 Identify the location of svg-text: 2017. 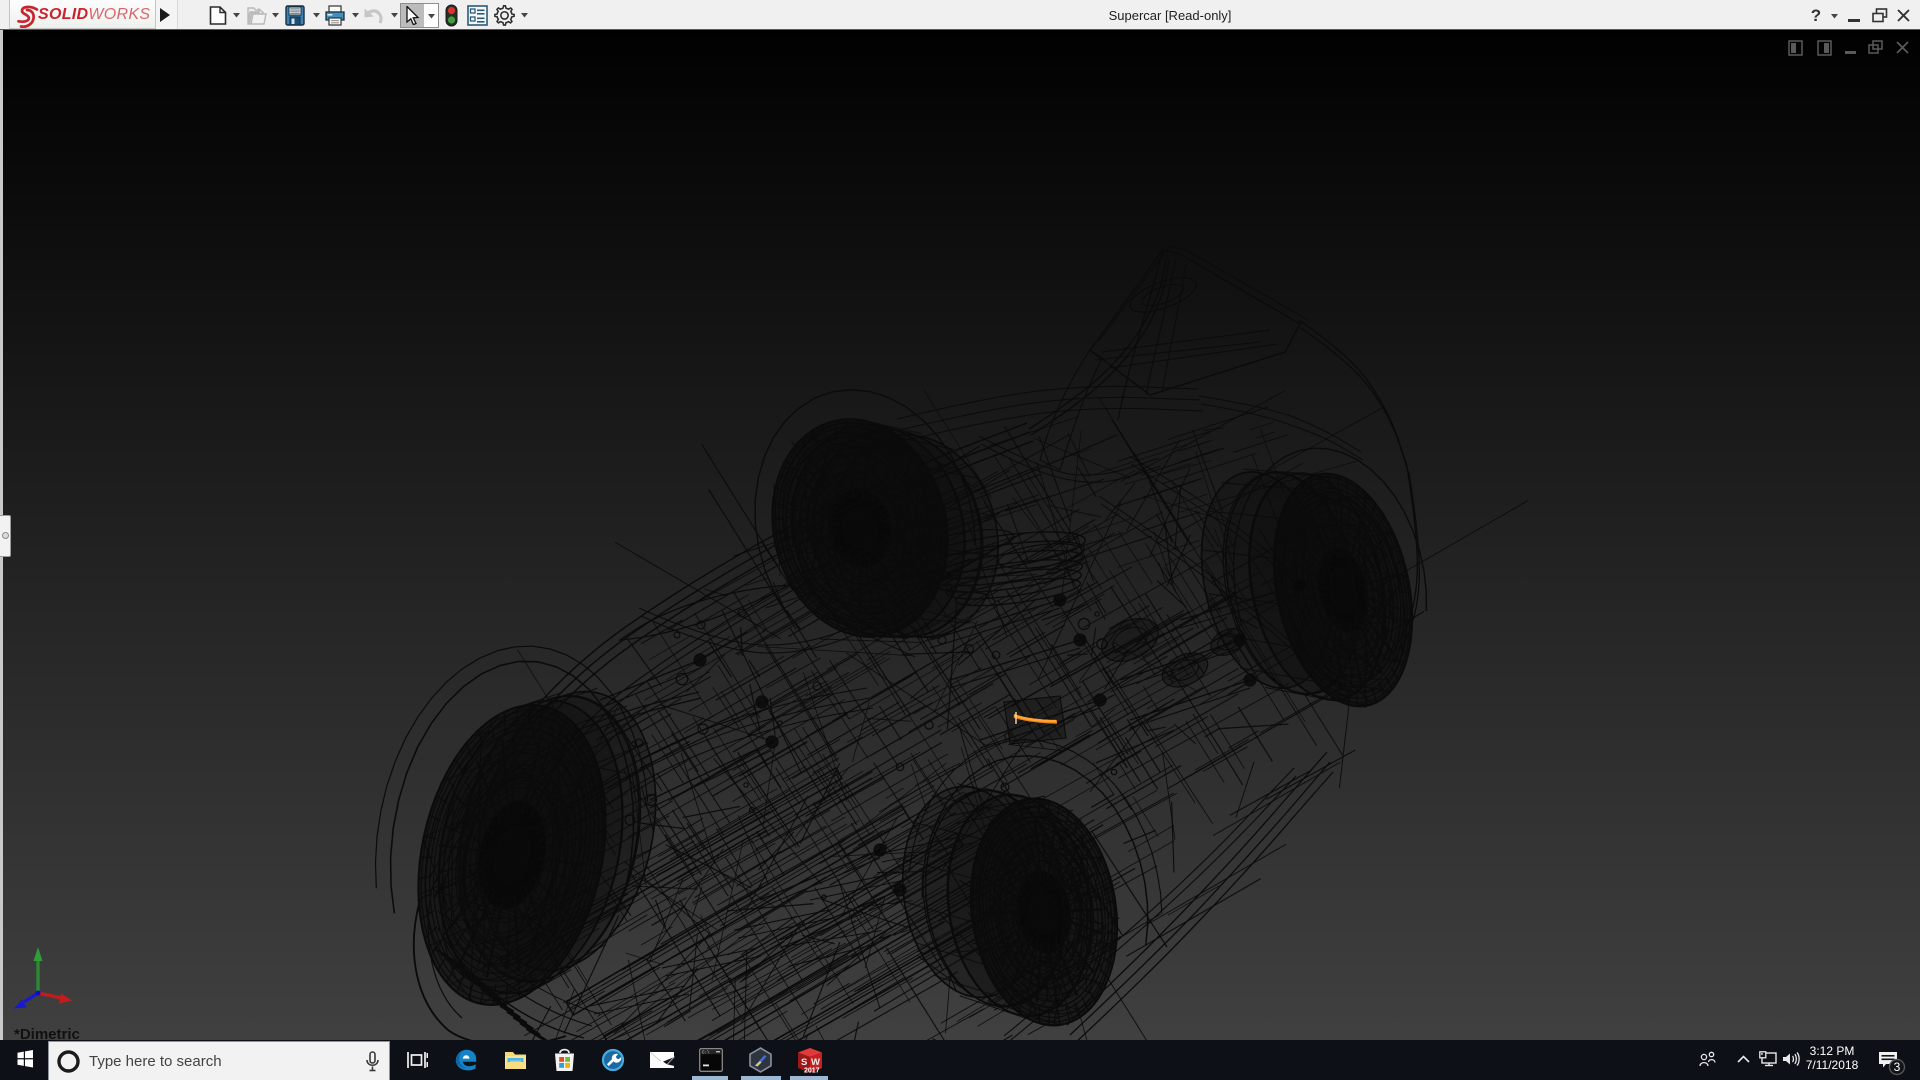
(812, 1071).